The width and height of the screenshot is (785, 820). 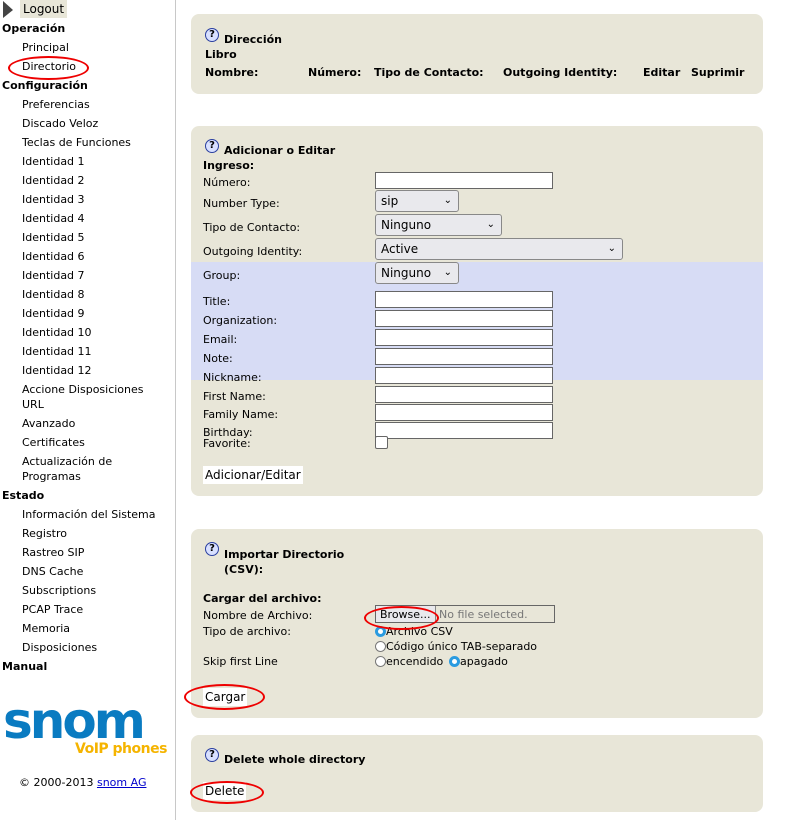 What do you see at coordinates (87, 161) in the screenshot?
I see `nav-config-item: Identidad 1` at bounding box center [87, 161].